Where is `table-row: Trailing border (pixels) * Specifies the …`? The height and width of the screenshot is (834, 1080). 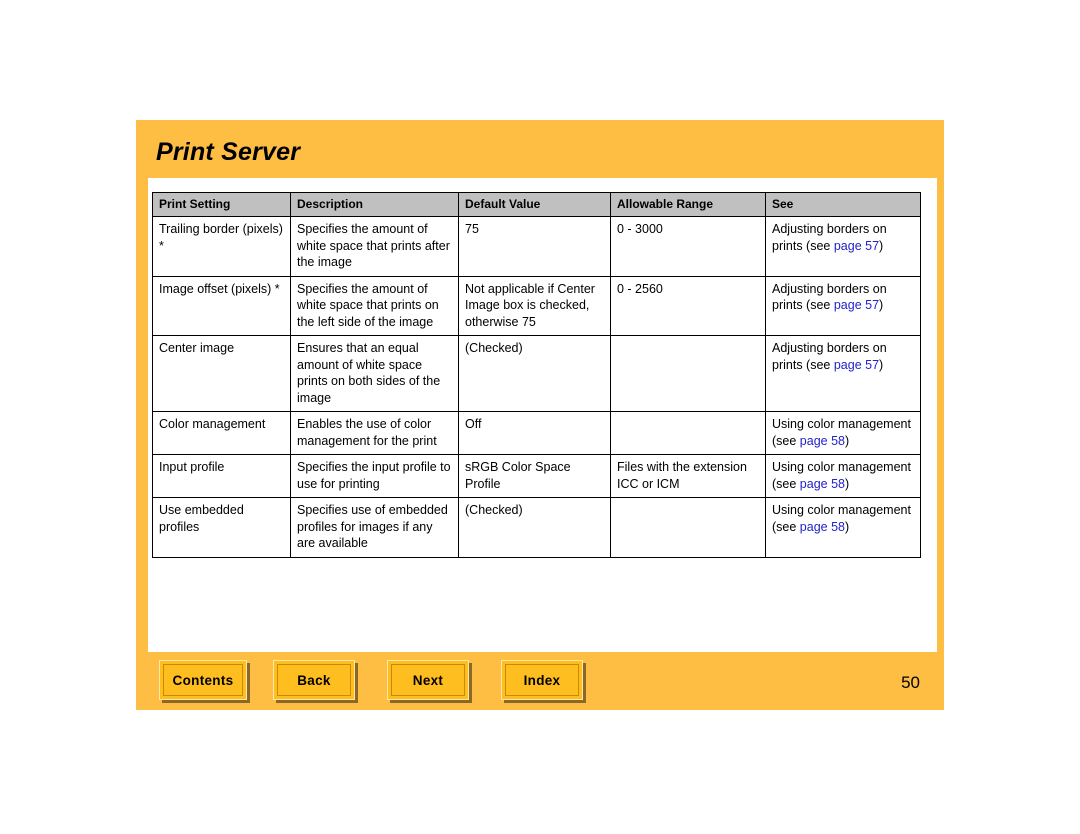
table-row: Trailing border (pixels) * Specifies the … is located at coordinates (536, 246).